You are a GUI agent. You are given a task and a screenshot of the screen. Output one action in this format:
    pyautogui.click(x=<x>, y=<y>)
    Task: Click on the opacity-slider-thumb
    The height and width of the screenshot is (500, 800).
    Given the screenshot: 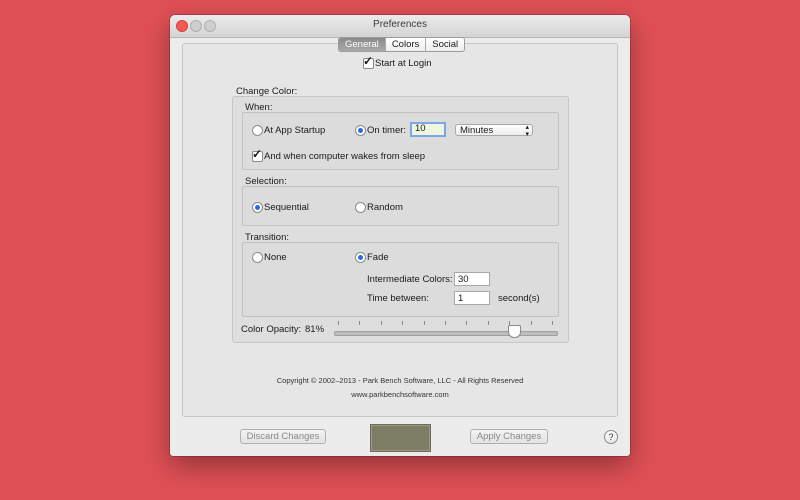 What is the action you would take?
    pyautogui.click(x=514, y=331)
    